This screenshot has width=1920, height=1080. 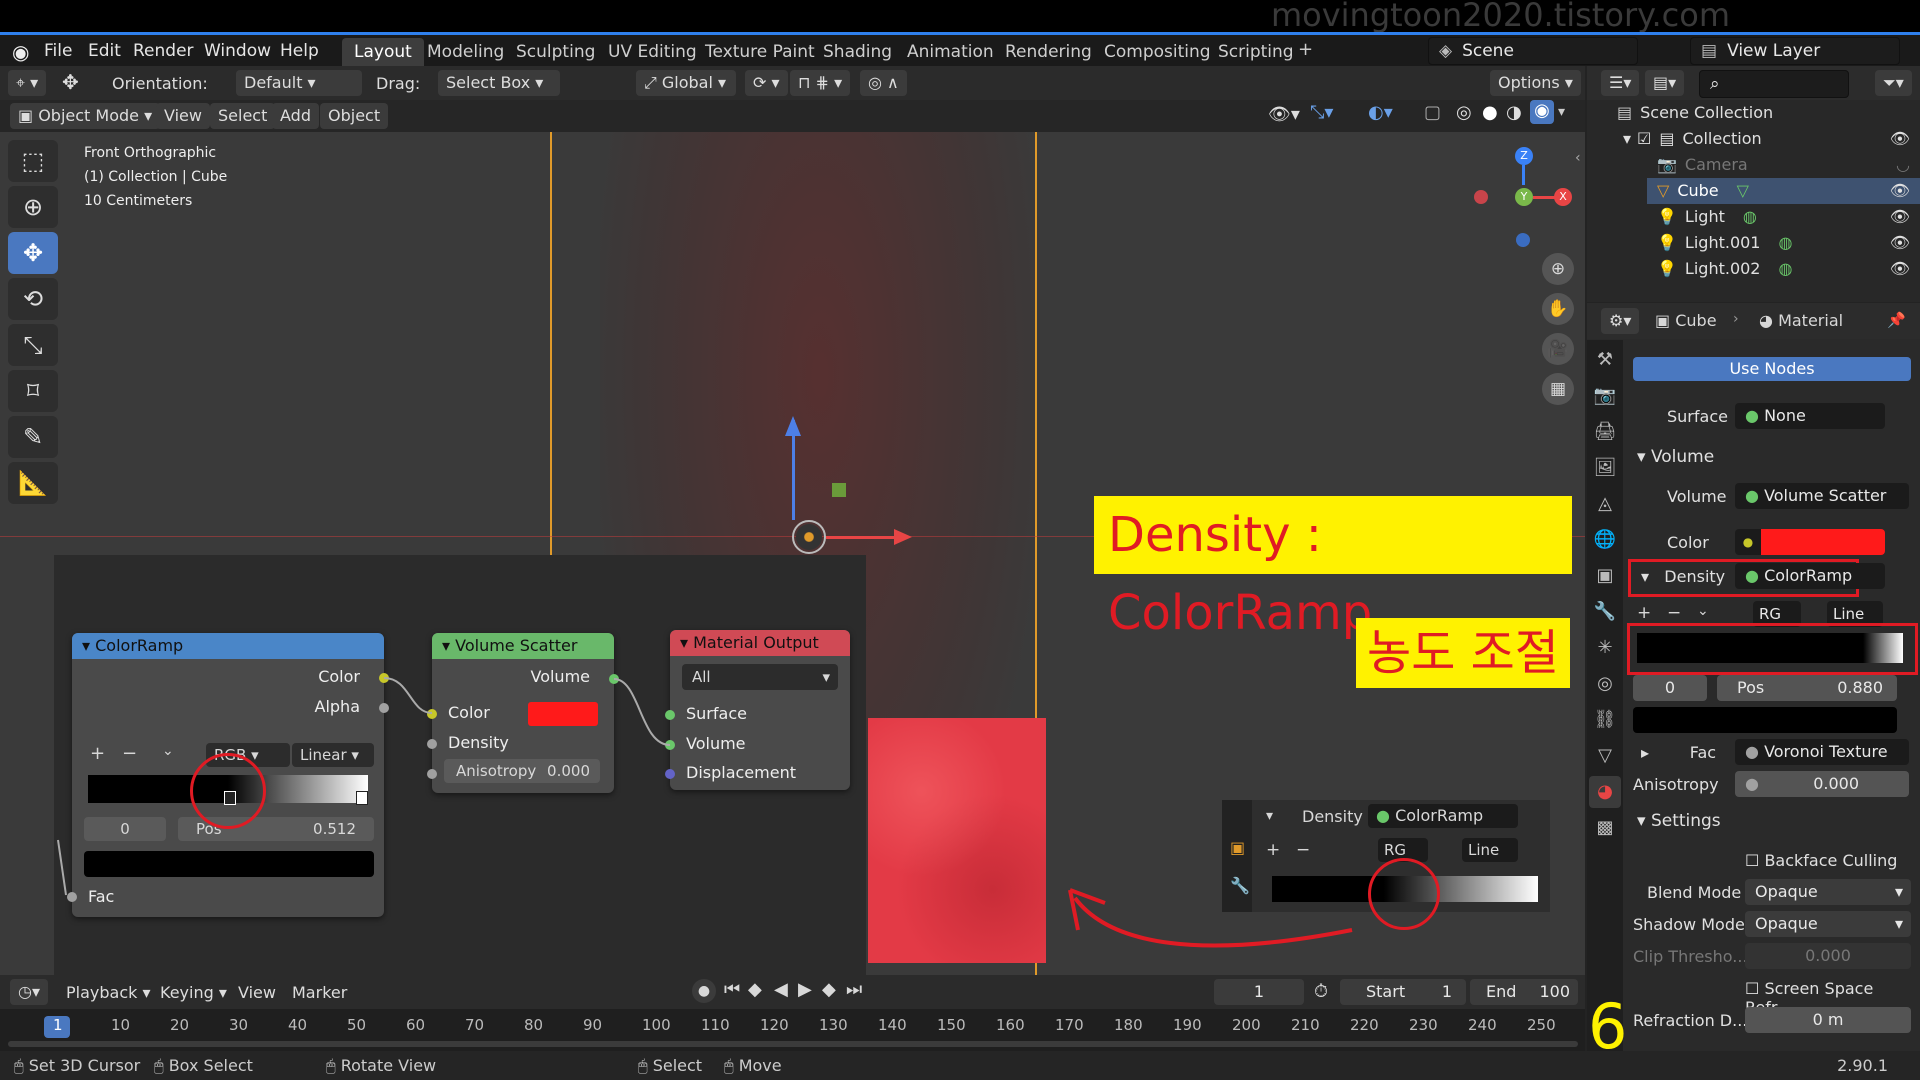 What do you see at coordinates (1605, 828) in the screenshot?
I see `texture-tab-icon: ▩` at bounding box center [1605, 828].